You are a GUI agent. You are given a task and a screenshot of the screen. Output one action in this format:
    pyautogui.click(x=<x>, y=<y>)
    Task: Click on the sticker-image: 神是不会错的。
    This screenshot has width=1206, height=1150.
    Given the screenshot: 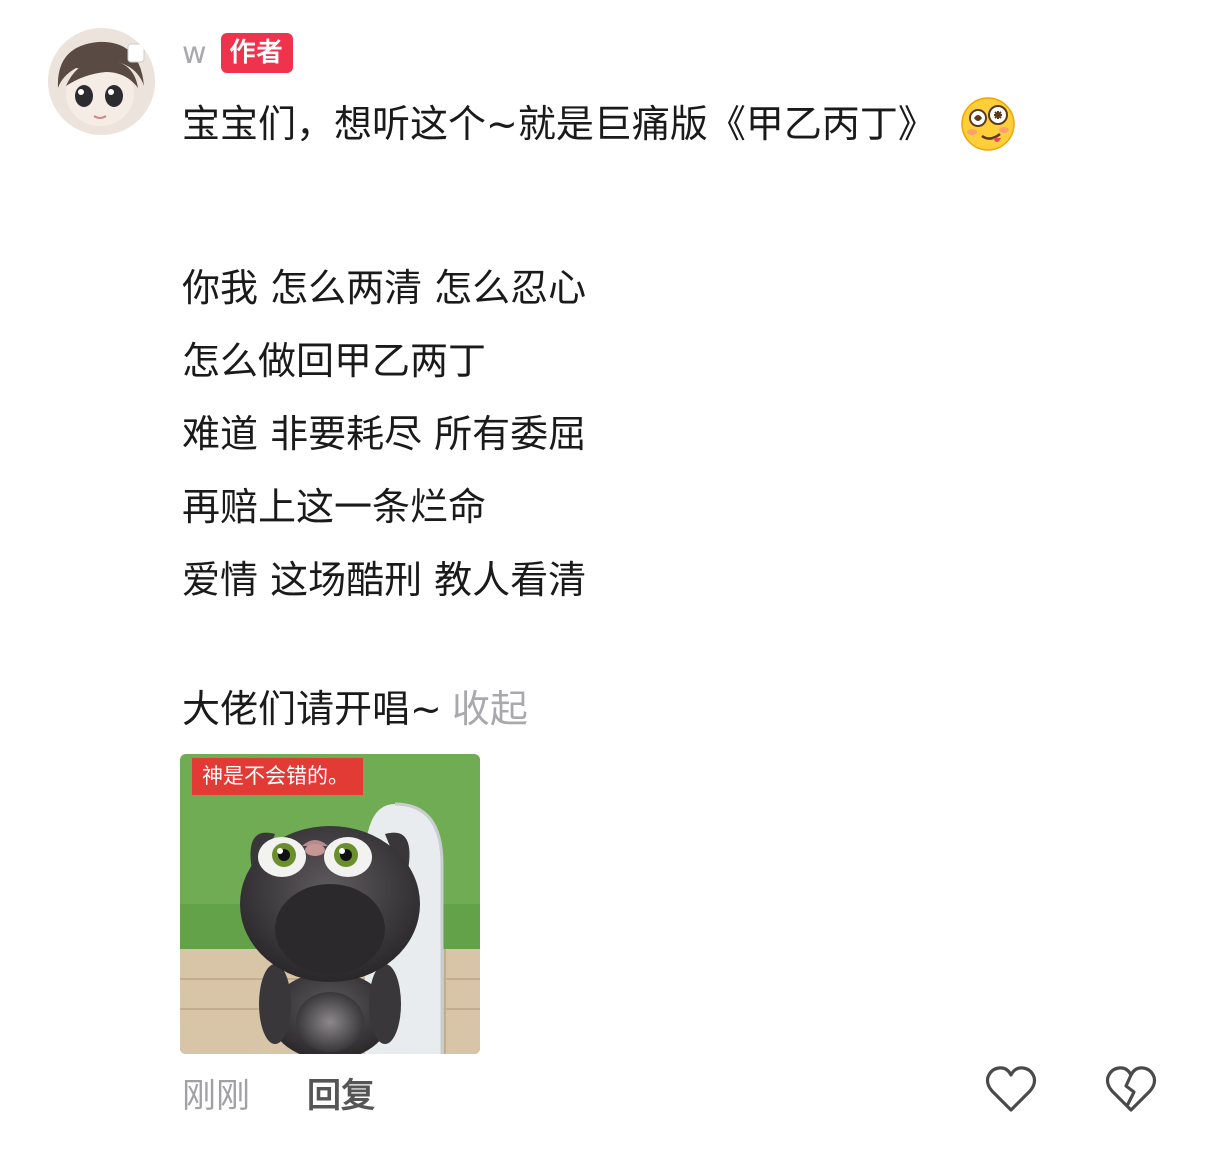 What is the action you would take?
    pyautogui.click(x=330, y=904)
    